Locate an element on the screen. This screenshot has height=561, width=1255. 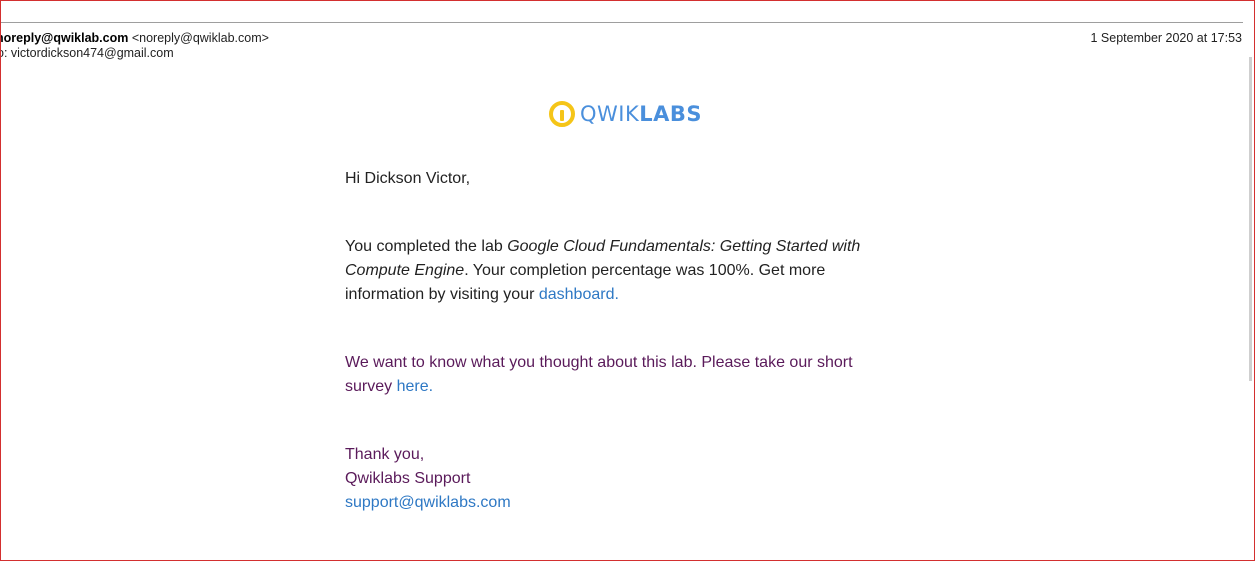
vertical-scrollbar is located at coordinates (1250, 219).